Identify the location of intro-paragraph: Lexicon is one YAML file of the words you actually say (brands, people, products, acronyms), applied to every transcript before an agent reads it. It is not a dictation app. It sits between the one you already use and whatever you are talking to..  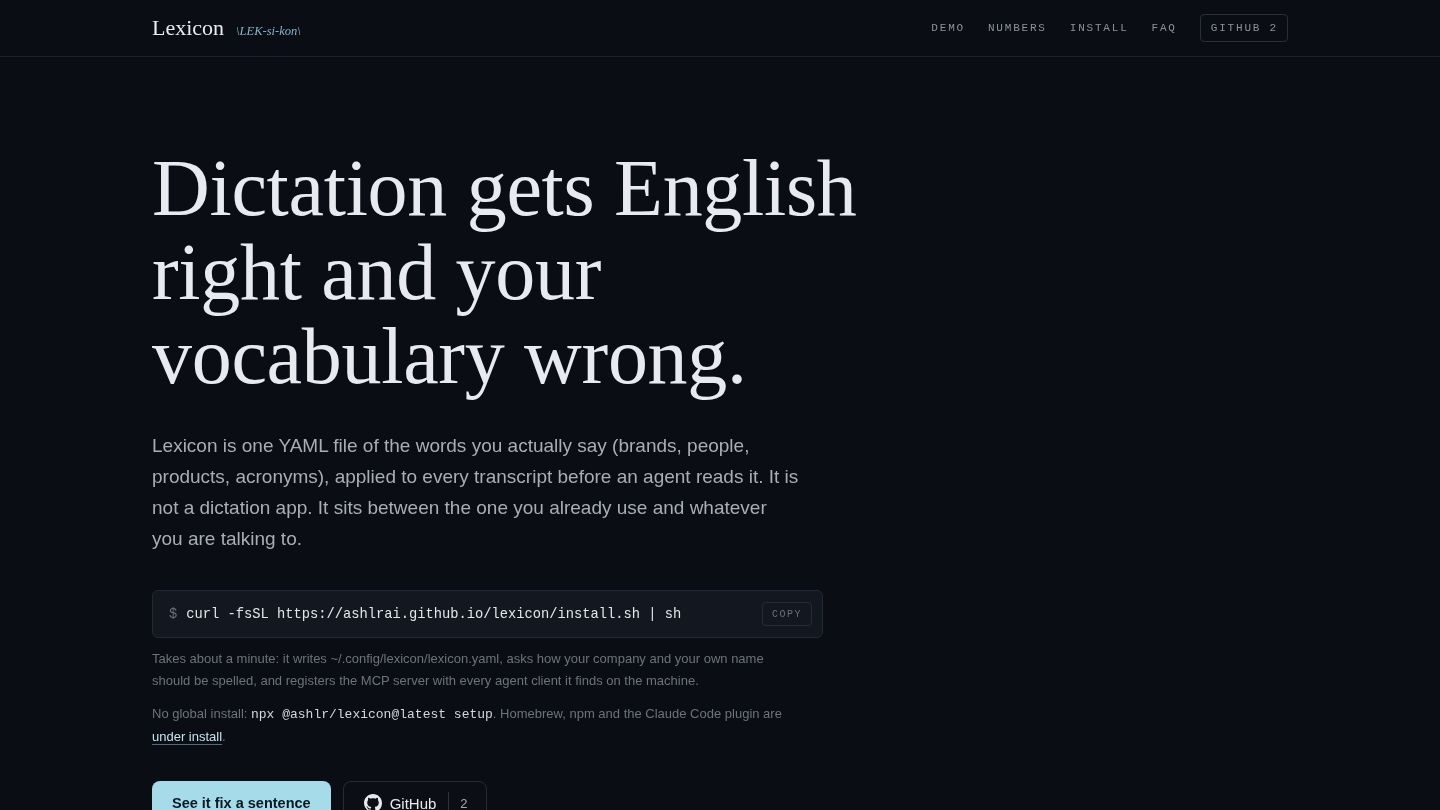
(476, 492).